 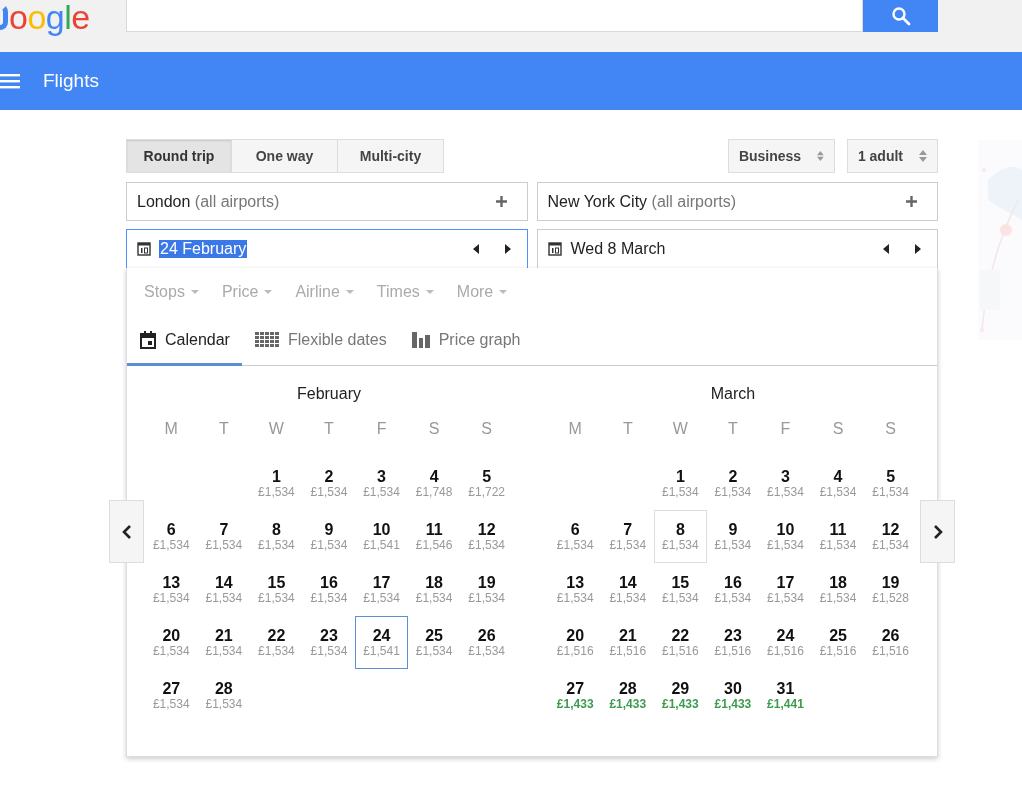 I want to click on cabin-select: Business, so click(x=781, y=156).